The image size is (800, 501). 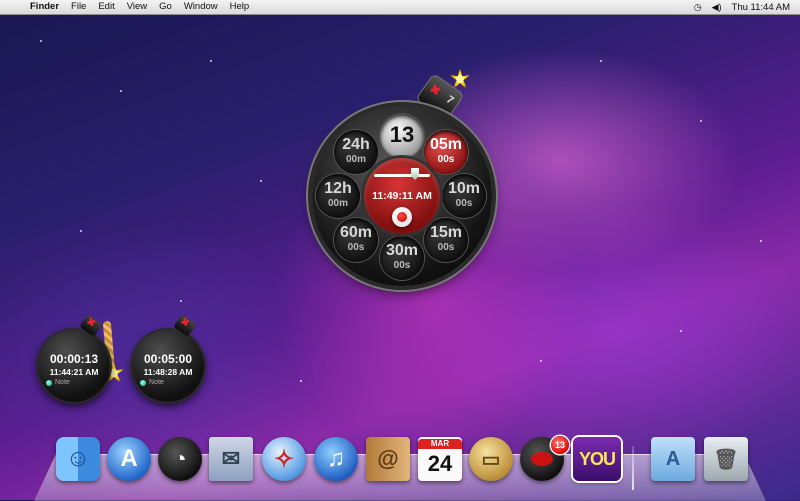 What do you see at coordinates (78, 7) in the screenshot?
I see `menu-file: File` at bounding box center [78, 7].